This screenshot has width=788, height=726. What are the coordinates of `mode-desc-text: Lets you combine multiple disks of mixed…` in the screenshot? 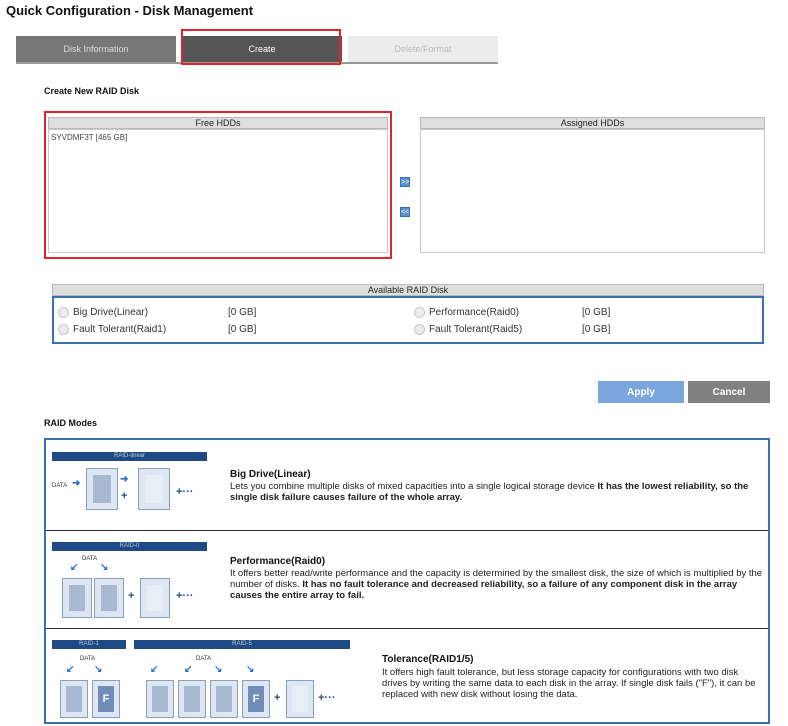 It's located at (414, 486).